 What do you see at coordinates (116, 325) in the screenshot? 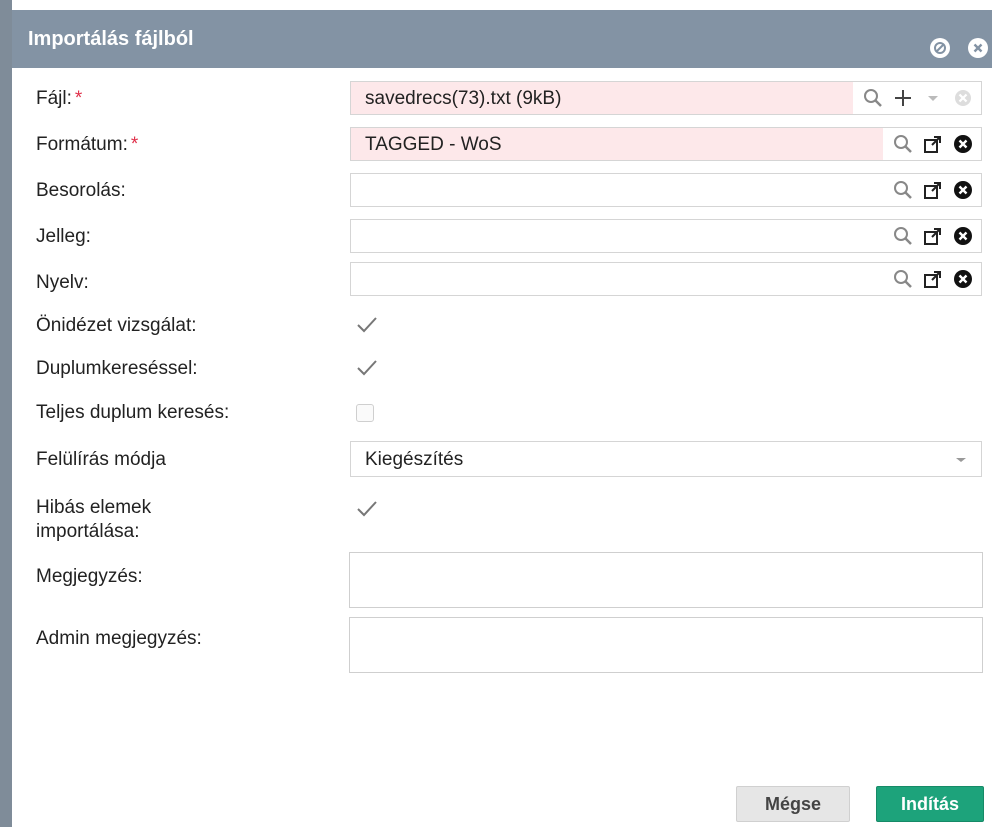
I see `self-citation-label: Önidézet vizsgálat:` at bounding box center [116, 325].